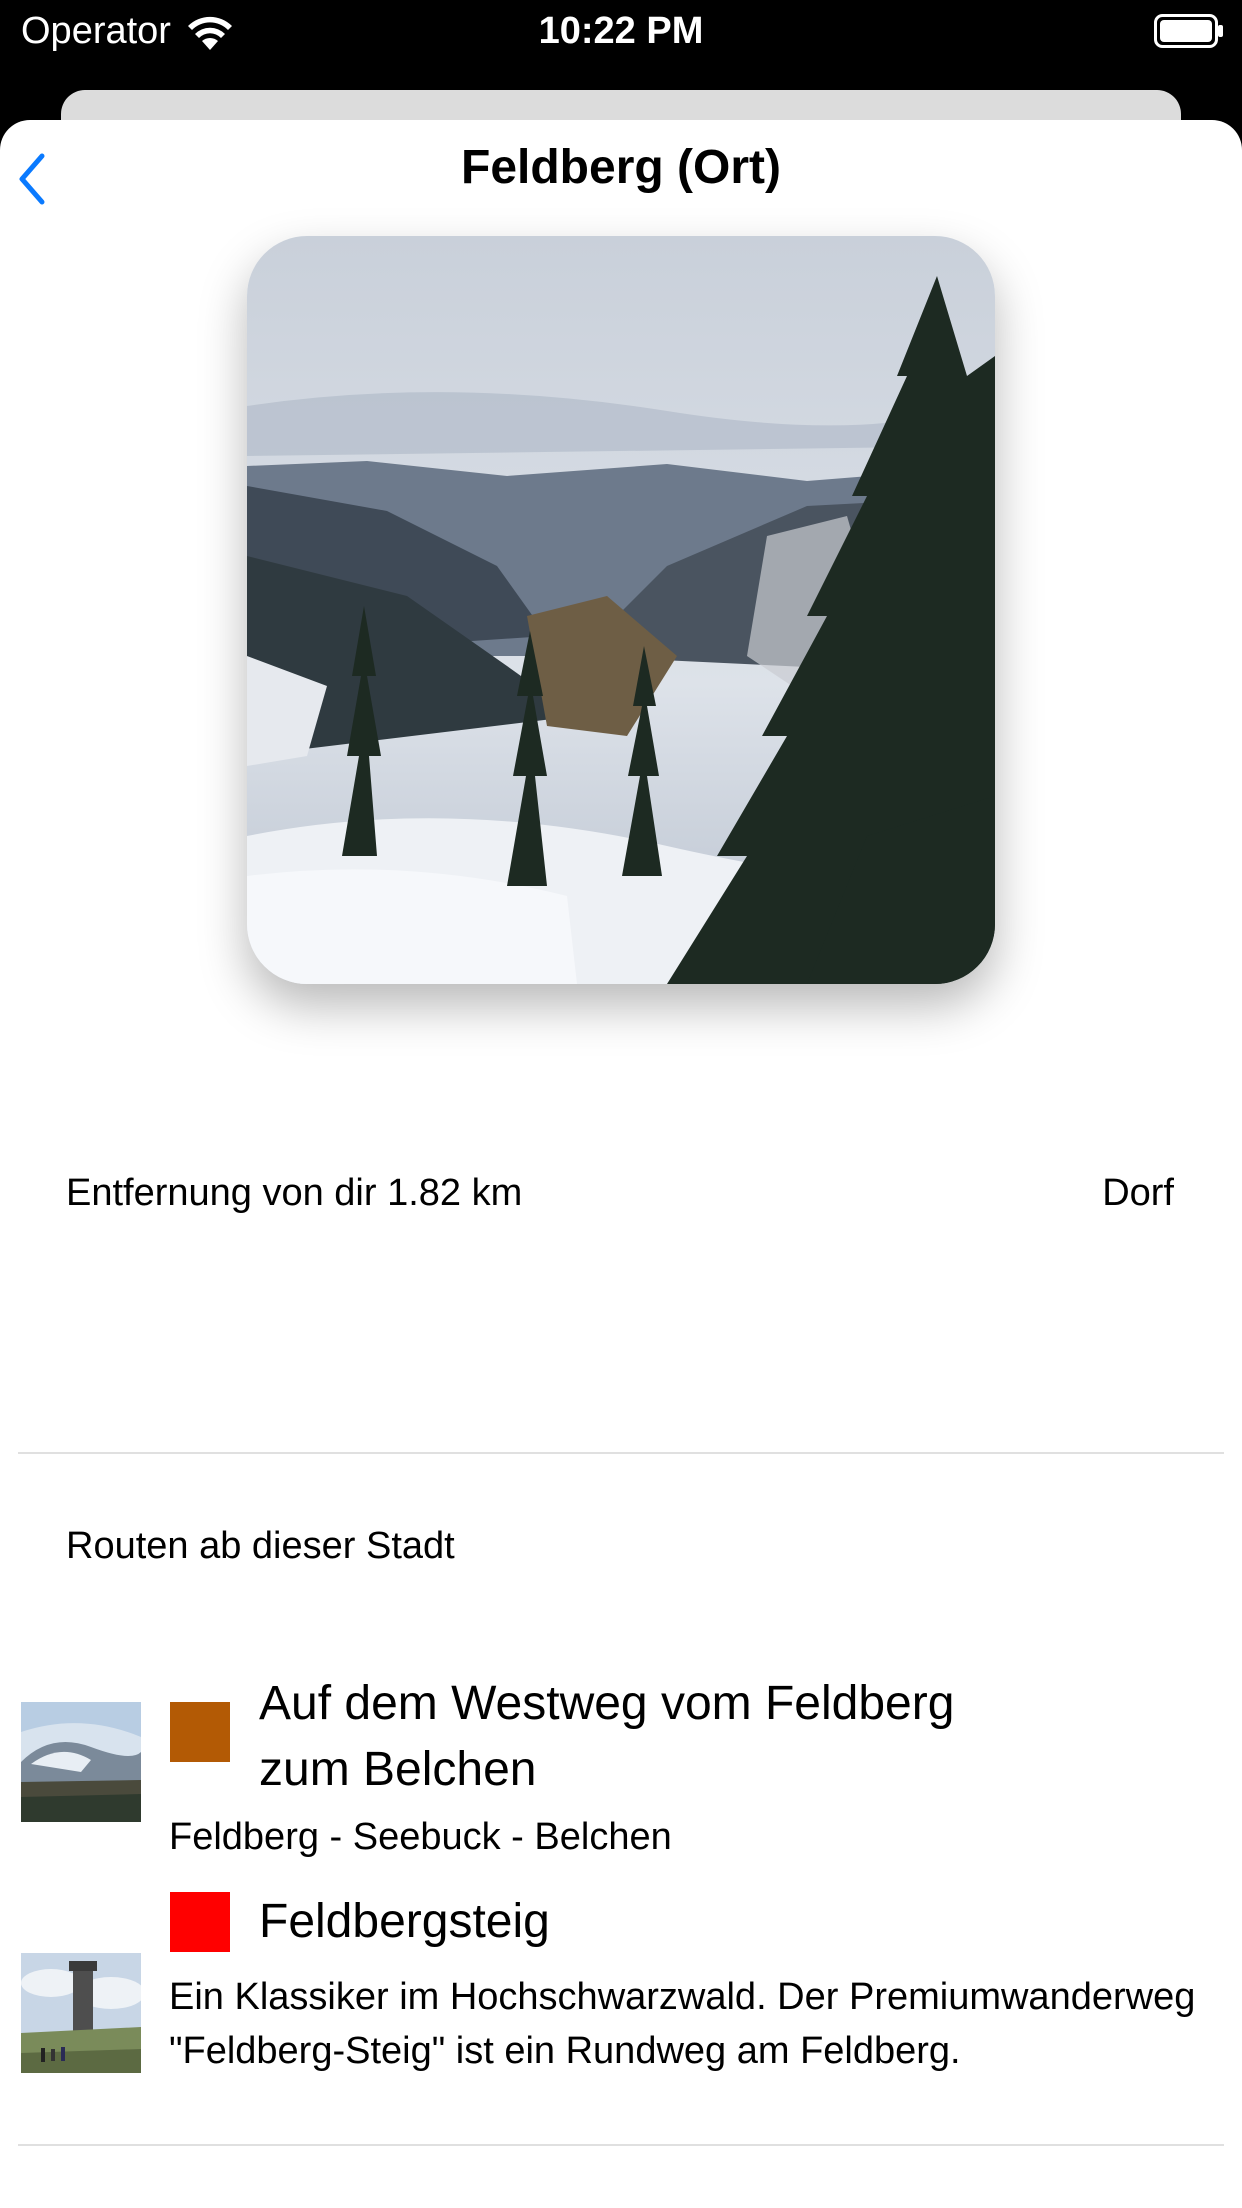 The image size is (1242, 2208). I want to click on status-time: 10:22 PM, so click(621, 31).